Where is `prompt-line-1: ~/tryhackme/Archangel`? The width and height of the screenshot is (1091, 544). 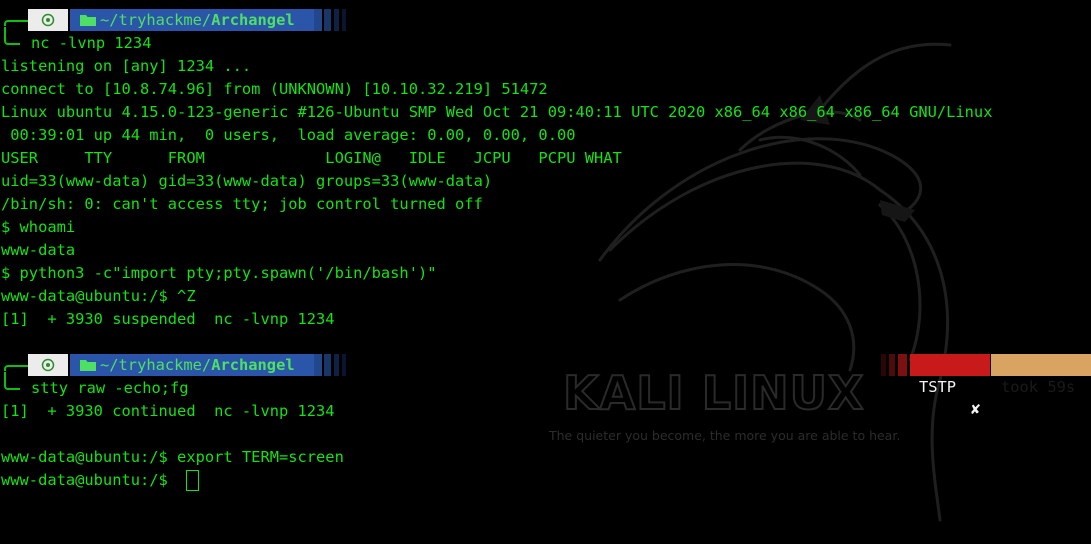 prompt-line-1: ~/tryhackme/Archangel is located at coordinates (545, 20).